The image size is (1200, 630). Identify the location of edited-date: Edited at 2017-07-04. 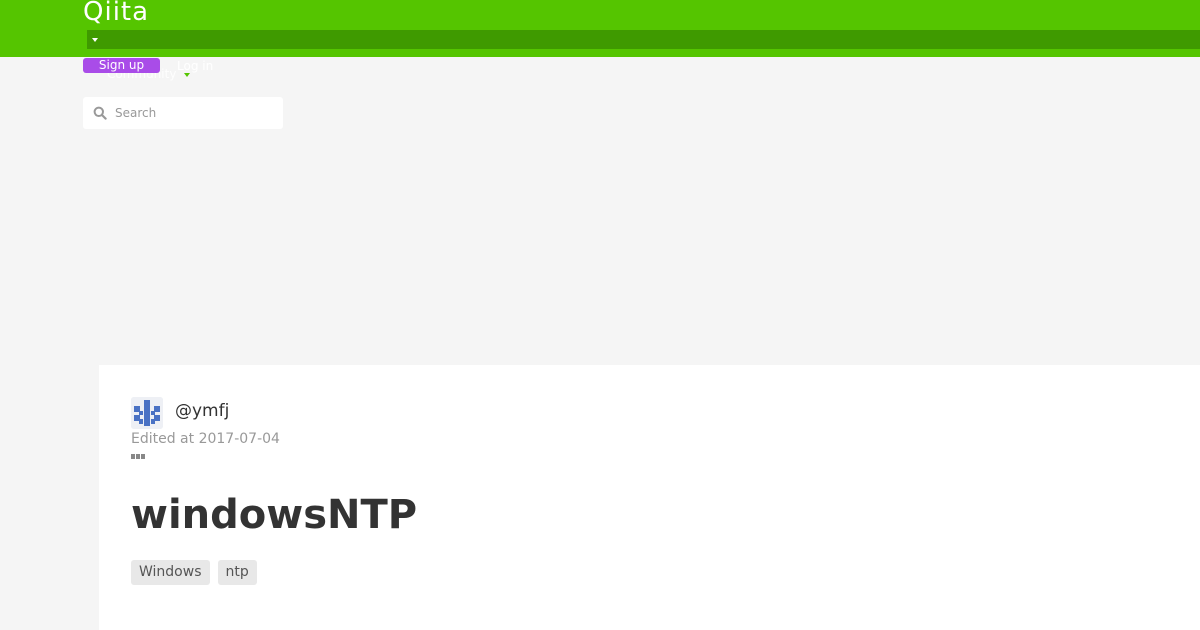
(205, 439).